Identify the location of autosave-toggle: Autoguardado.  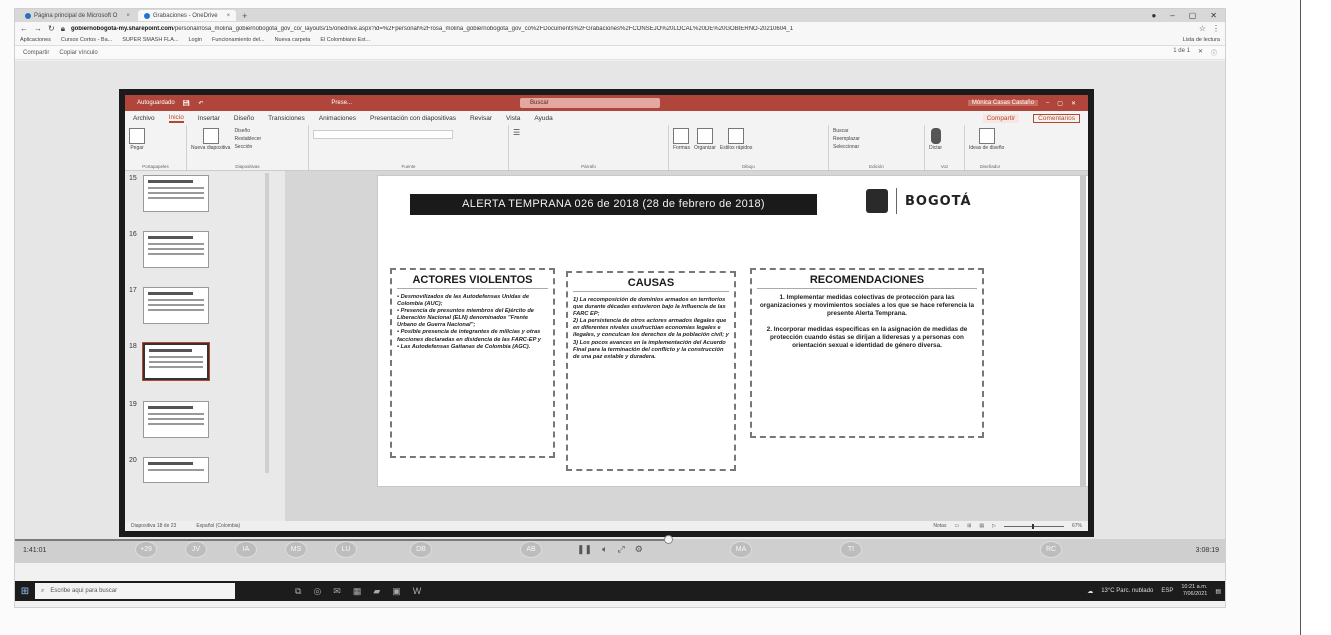
(156, 103).